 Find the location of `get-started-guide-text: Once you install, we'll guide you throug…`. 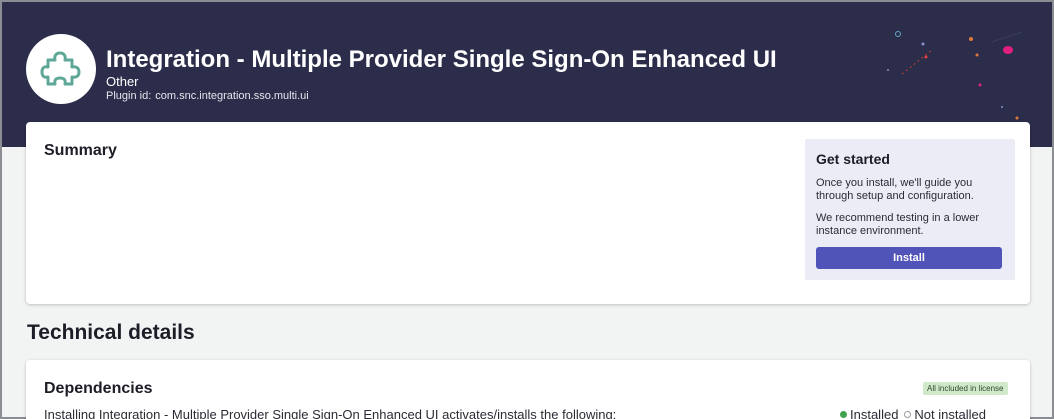

get-started-guide-text: Once you install, we'll guide you throug… is located at coordinates (895, 189).